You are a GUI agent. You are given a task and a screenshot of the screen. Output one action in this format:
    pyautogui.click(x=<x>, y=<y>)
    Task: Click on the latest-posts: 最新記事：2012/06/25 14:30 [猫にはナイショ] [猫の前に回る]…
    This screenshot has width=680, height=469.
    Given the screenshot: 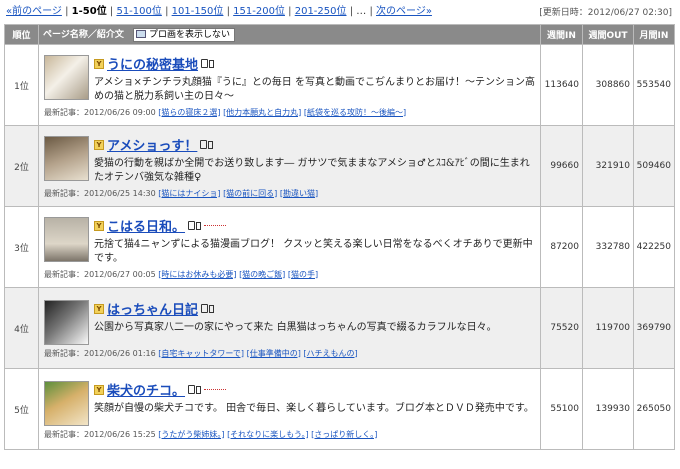 What is the action you would take?
    pyautogui.click(x=290, y=193)
    